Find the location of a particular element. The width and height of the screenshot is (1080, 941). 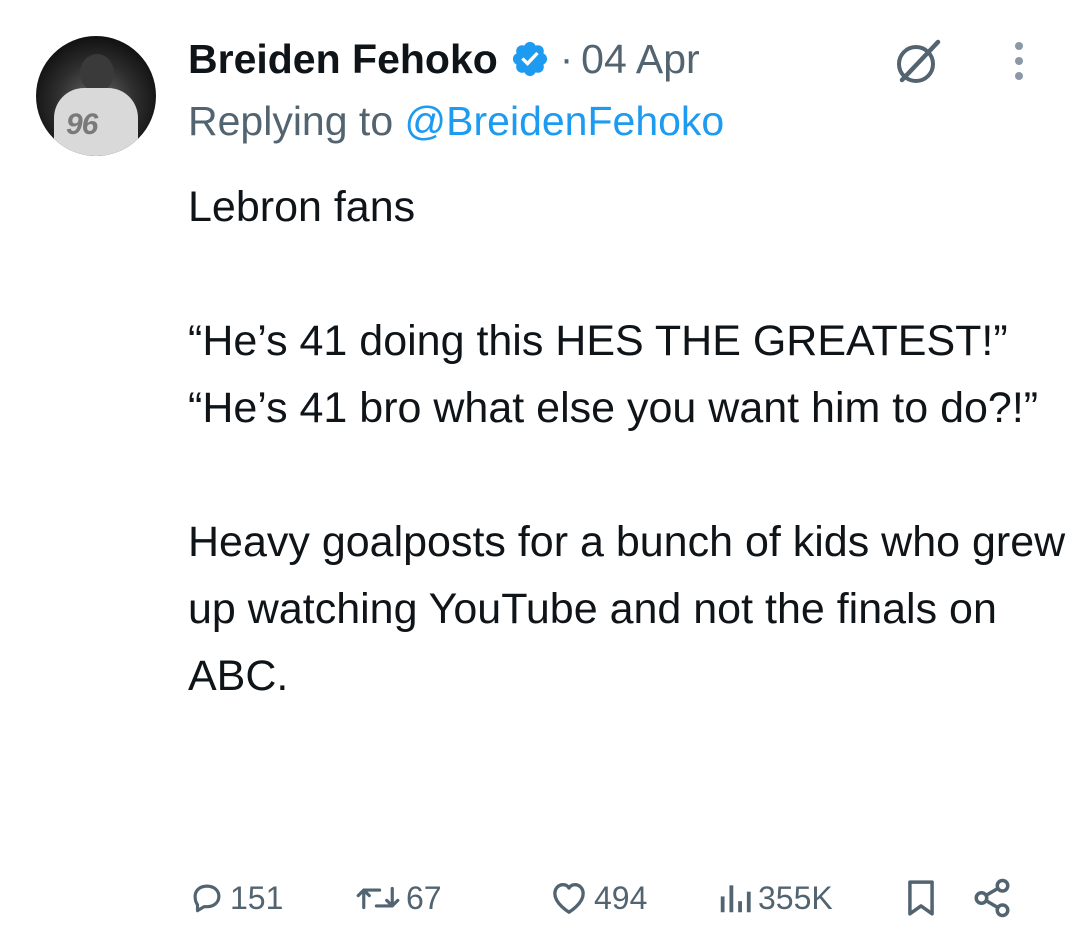

like-icon is located at coordinates (569, 898).